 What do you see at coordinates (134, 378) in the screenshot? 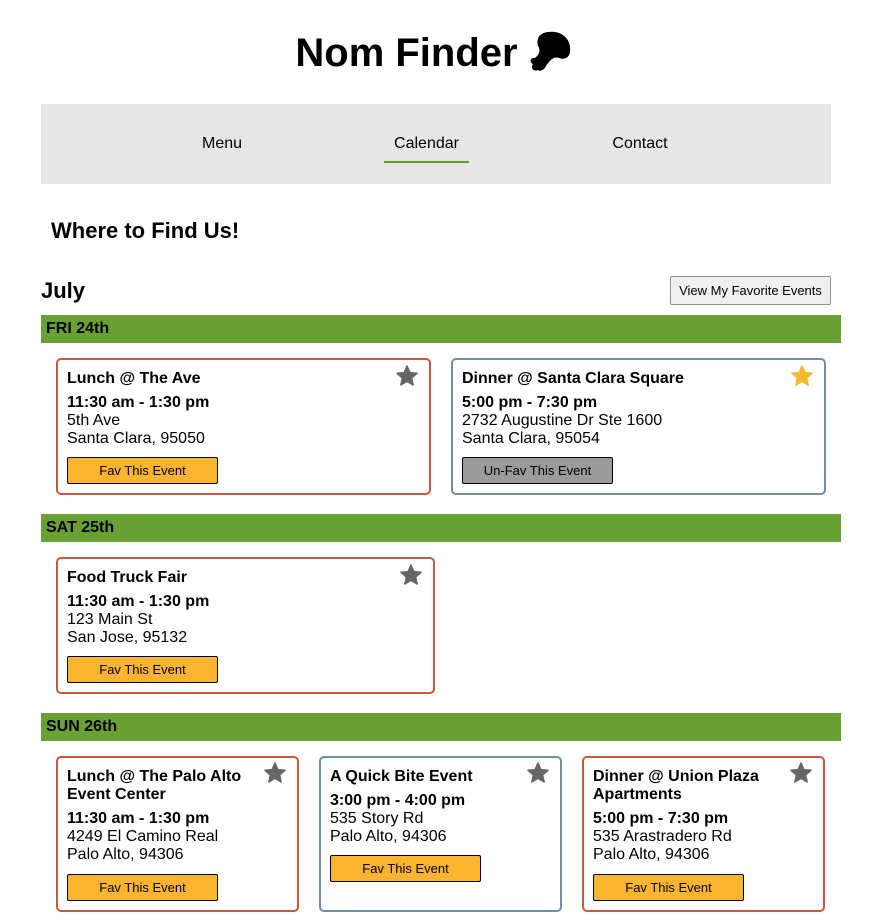
I see `event-title: Lunch @ The Ave` at bounding box center [134, 378].